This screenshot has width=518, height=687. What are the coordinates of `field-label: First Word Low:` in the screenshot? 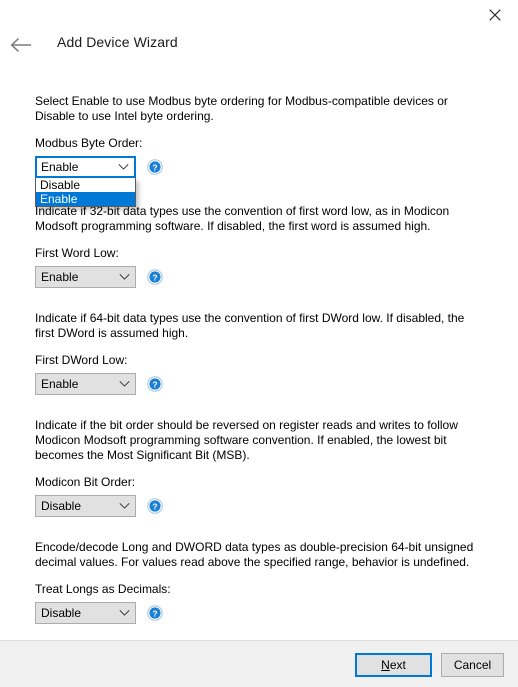 It's located at (77, 253).